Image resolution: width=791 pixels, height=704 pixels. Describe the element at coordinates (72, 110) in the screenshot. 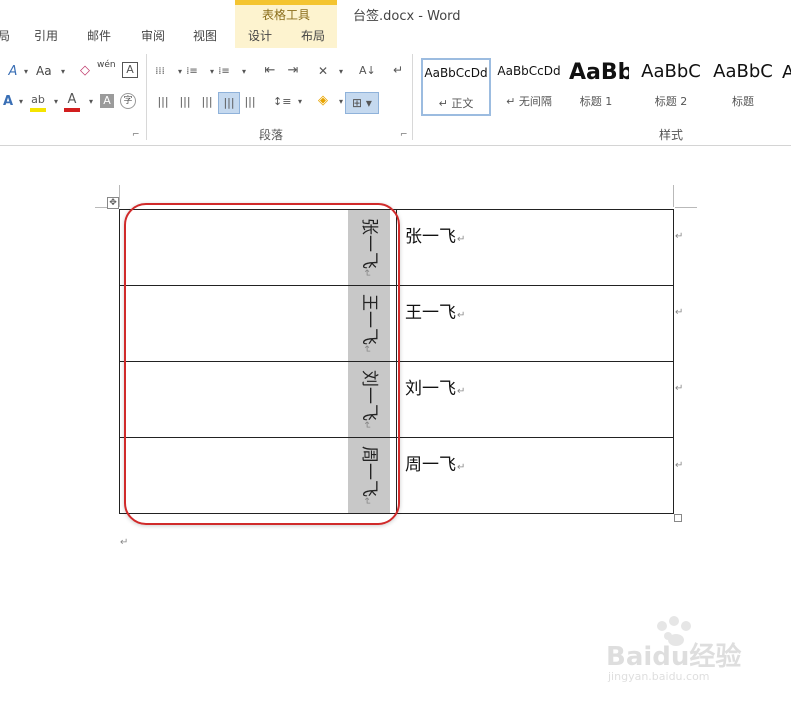

I see `font-color-bar` at that location.